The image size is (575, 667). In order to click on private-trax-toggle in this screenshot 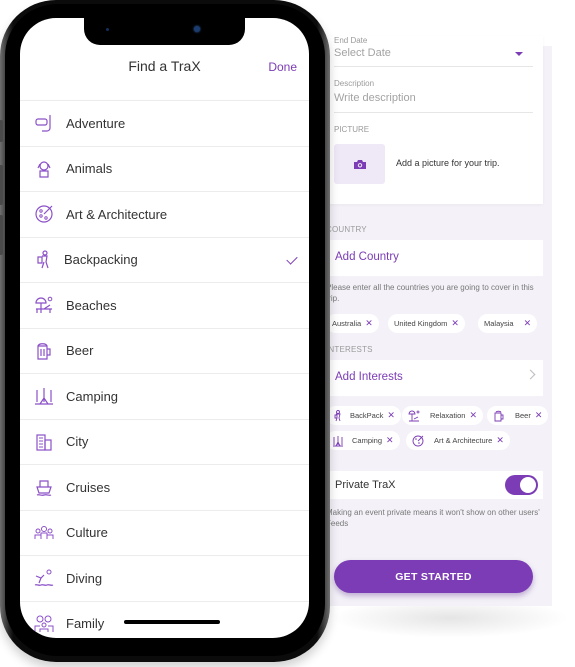, I will do `click(521, 485)`.